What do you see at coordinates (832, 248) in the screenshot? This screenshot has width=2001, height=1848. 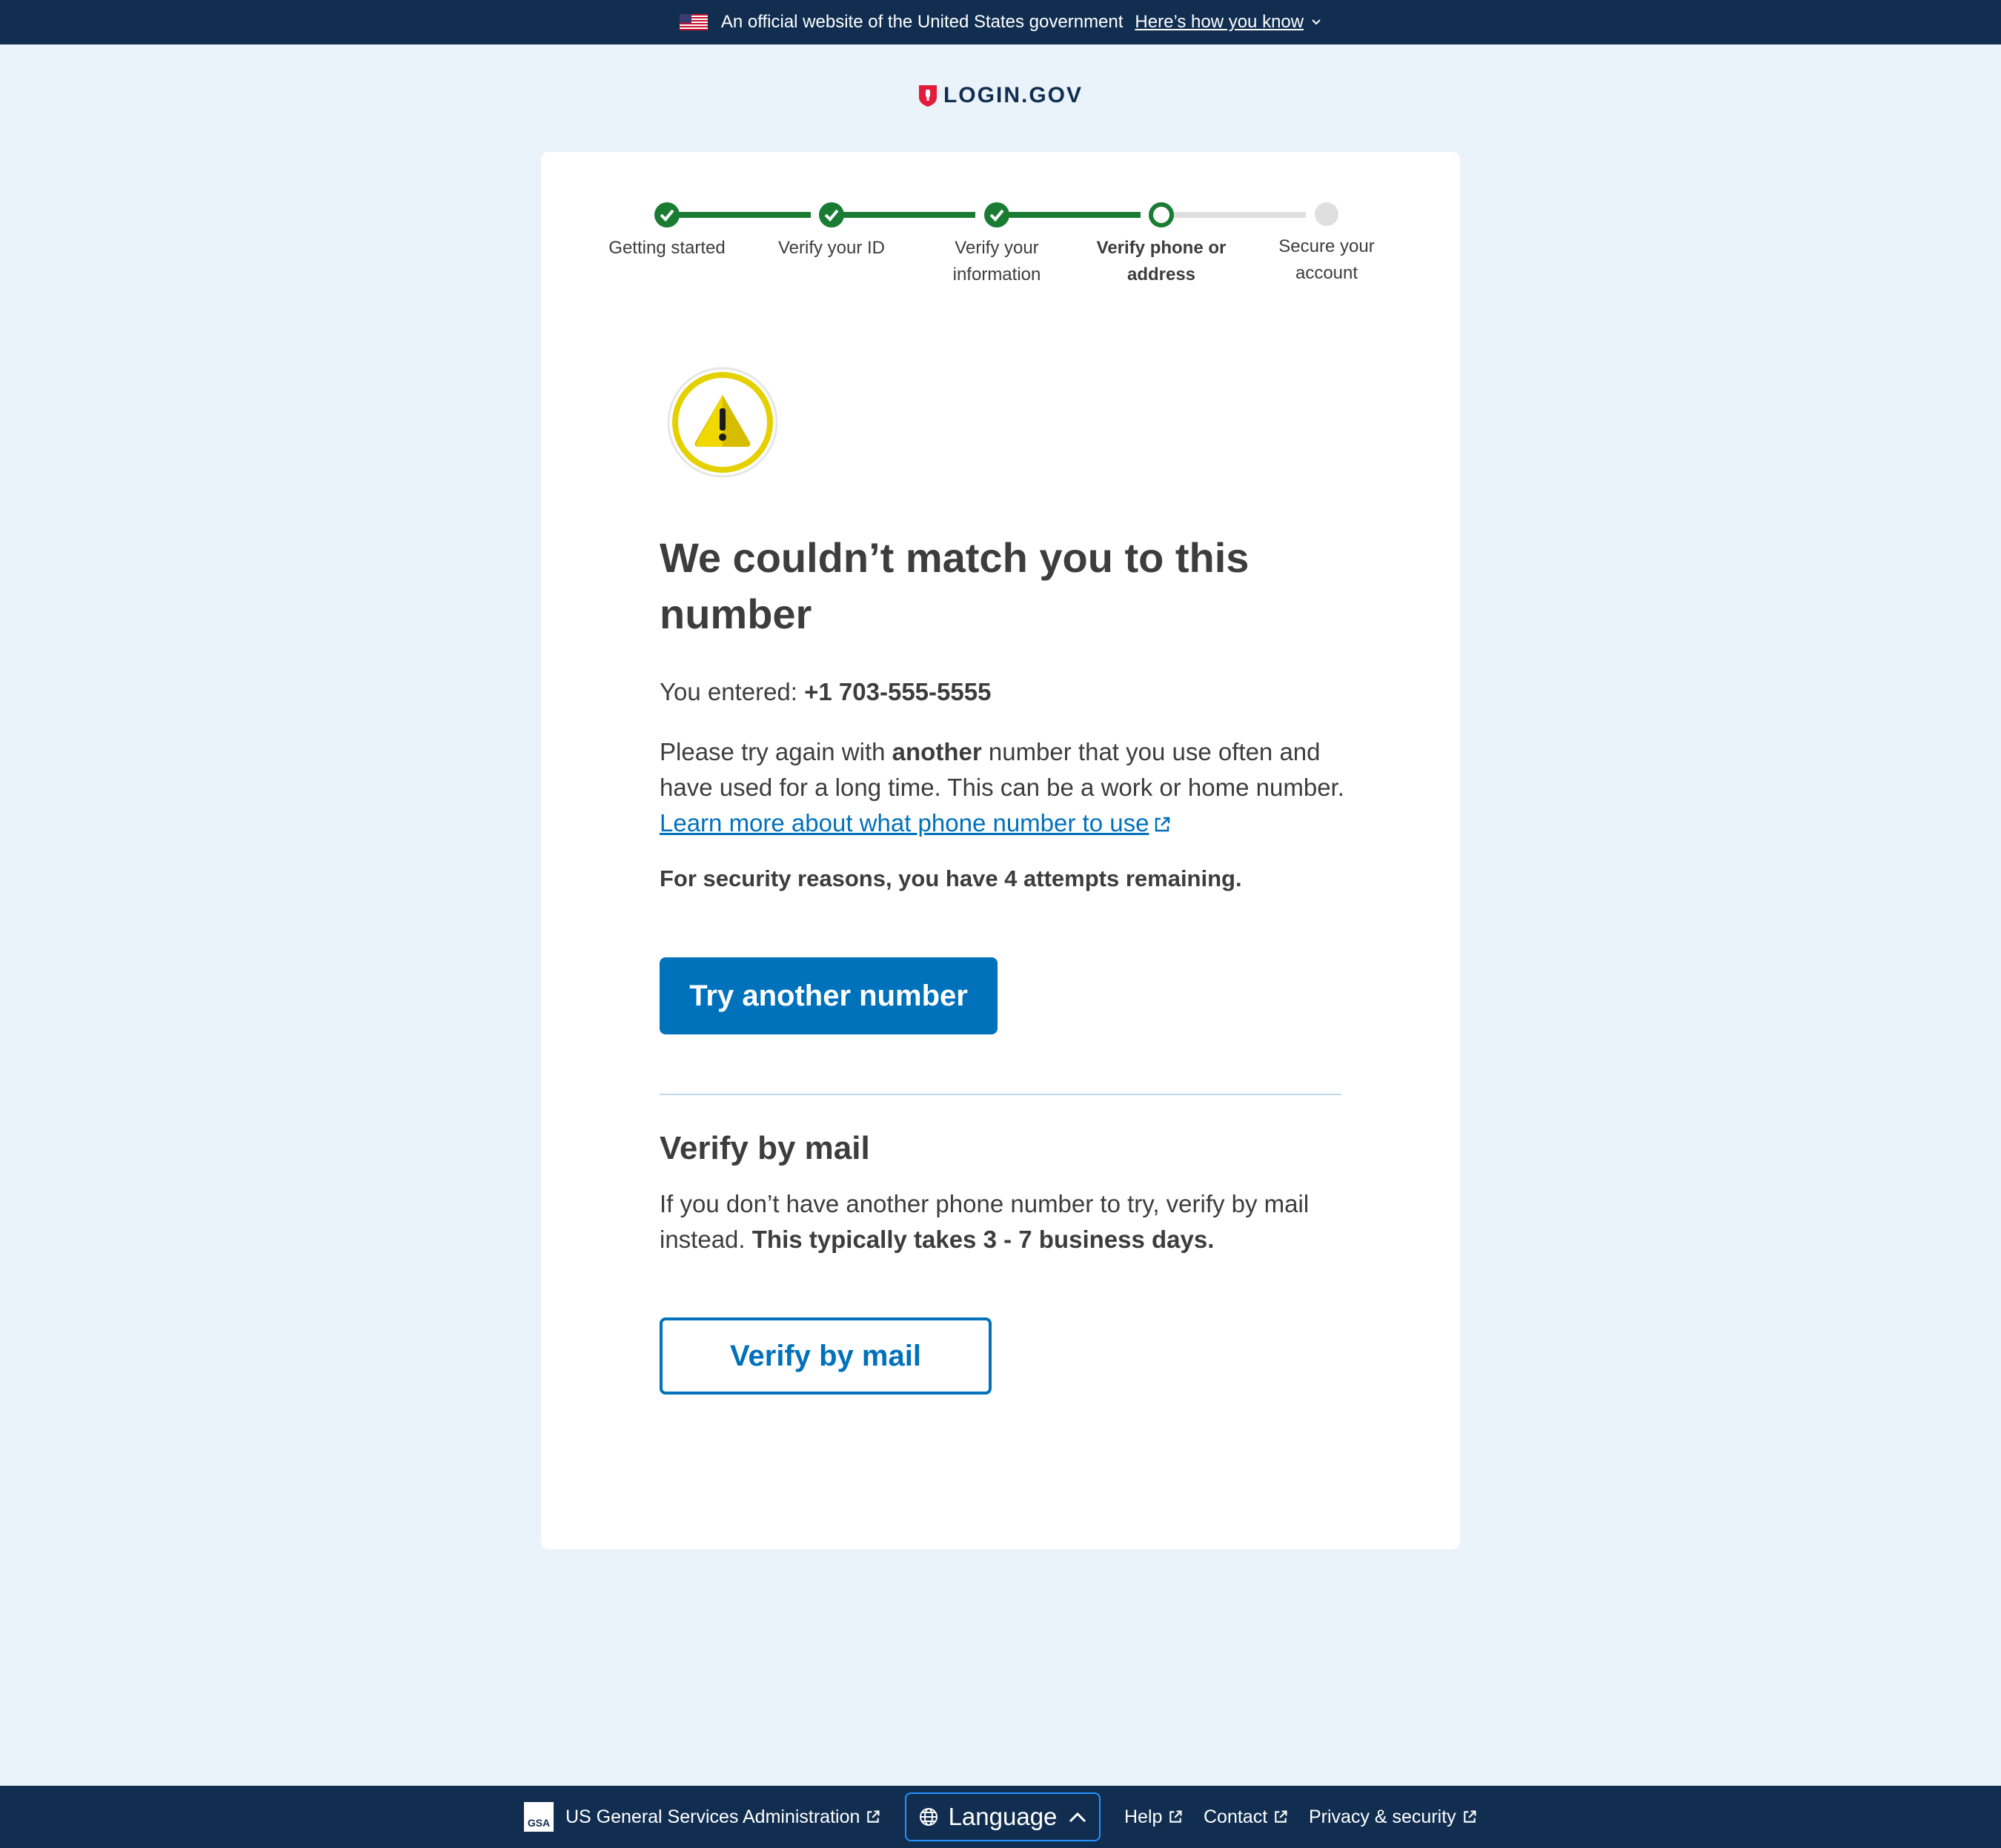 I see `step-label: Verify your ID` at bounding box center [832, 248].